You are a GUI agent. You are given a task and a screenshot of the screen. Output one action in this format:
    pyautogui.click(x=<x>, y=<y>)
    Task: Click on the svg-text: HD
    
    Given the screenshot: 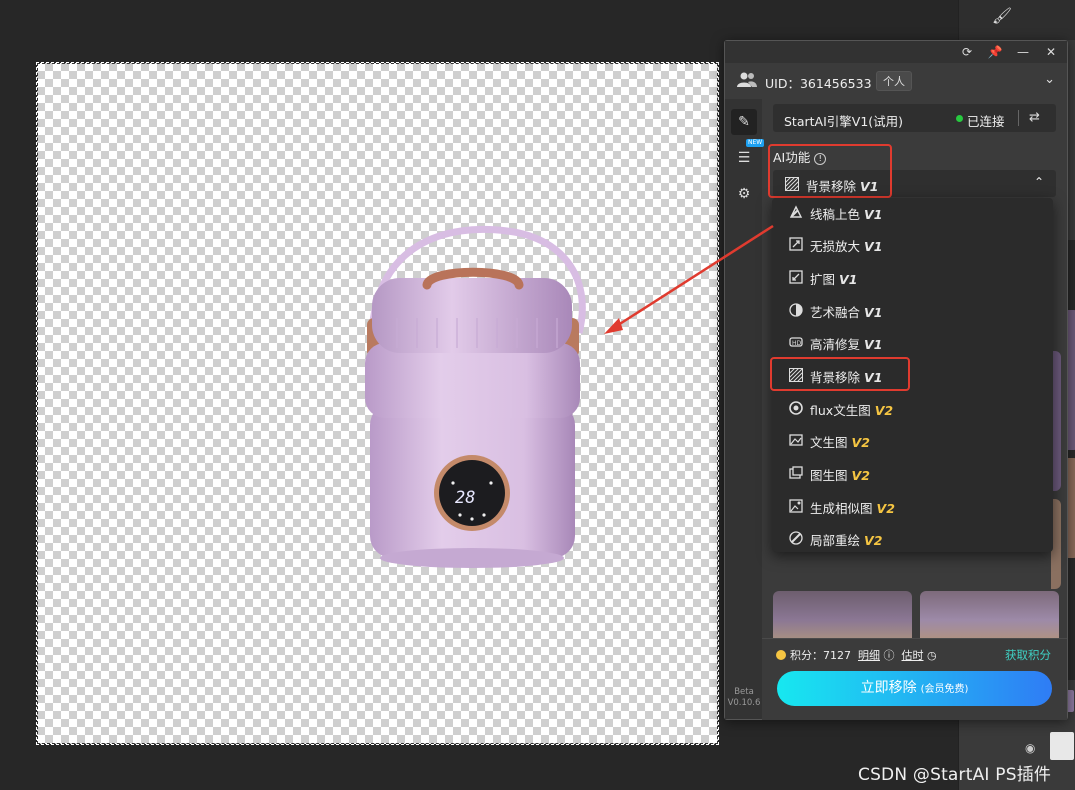 What is the action you would take?
    pyautogui.click(x=797, y=343)
    